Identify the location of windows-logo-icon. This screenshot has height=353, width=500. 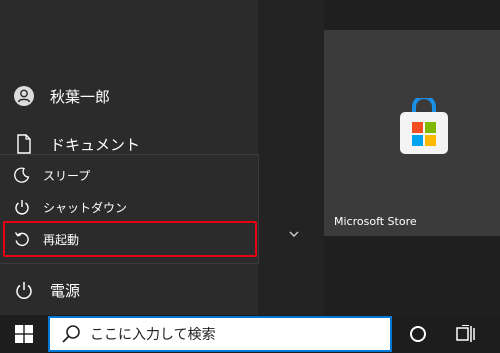
(24, 334).